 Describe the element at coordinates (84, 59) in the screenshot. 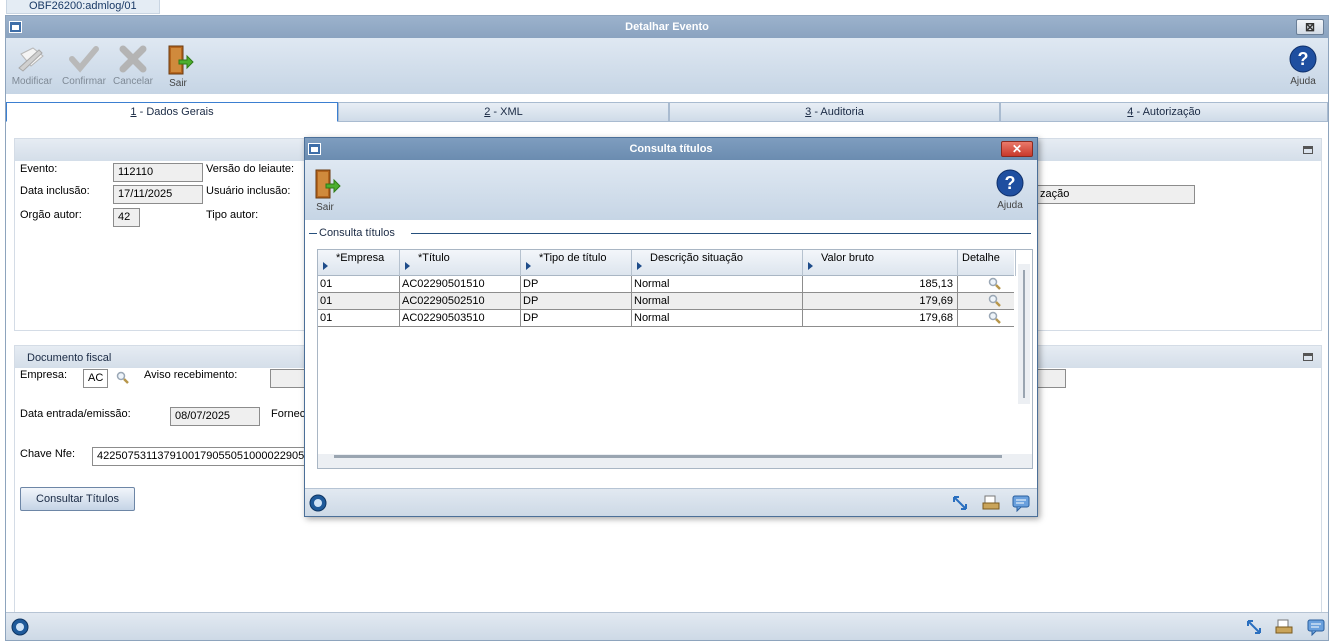

I see `check-icon` at that location.